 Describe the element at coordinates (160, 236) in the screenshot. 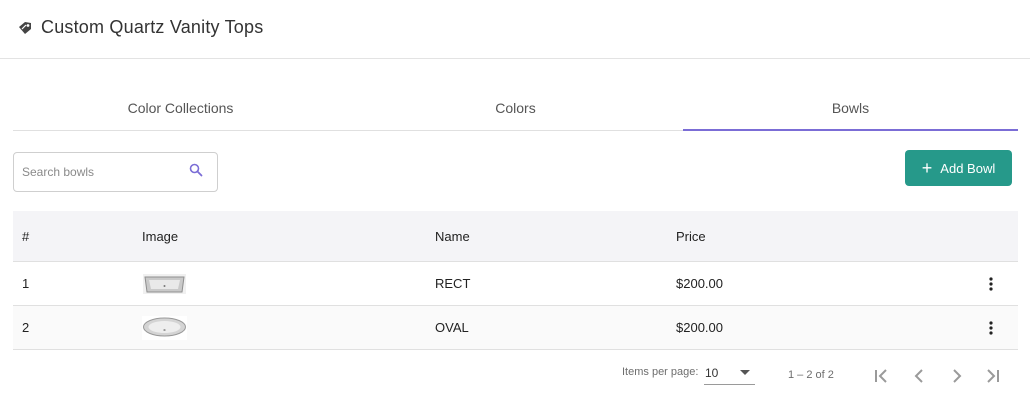

I see `column-header-image: Image` at that location.